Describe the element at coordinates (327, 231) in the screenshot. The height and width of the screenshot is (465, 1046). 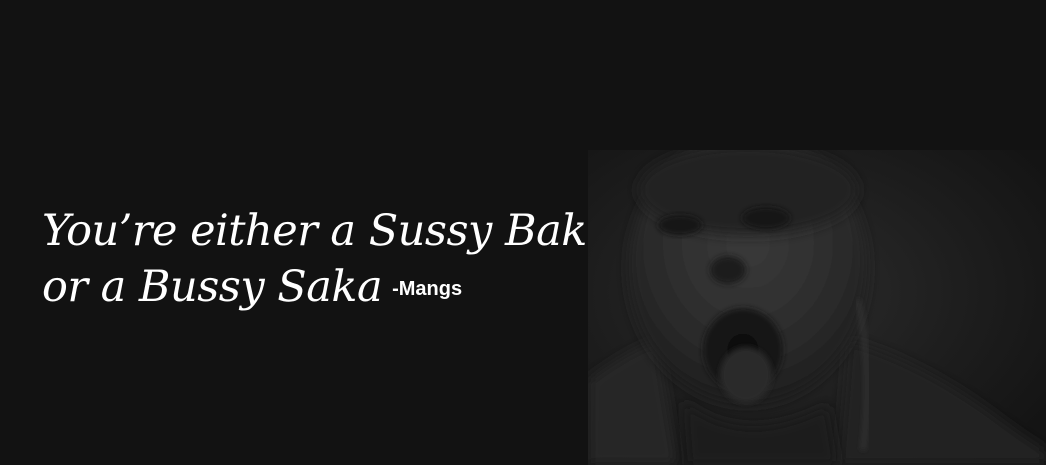
I see `quote-line-1: You’re either a Sussy Baka` at that location.